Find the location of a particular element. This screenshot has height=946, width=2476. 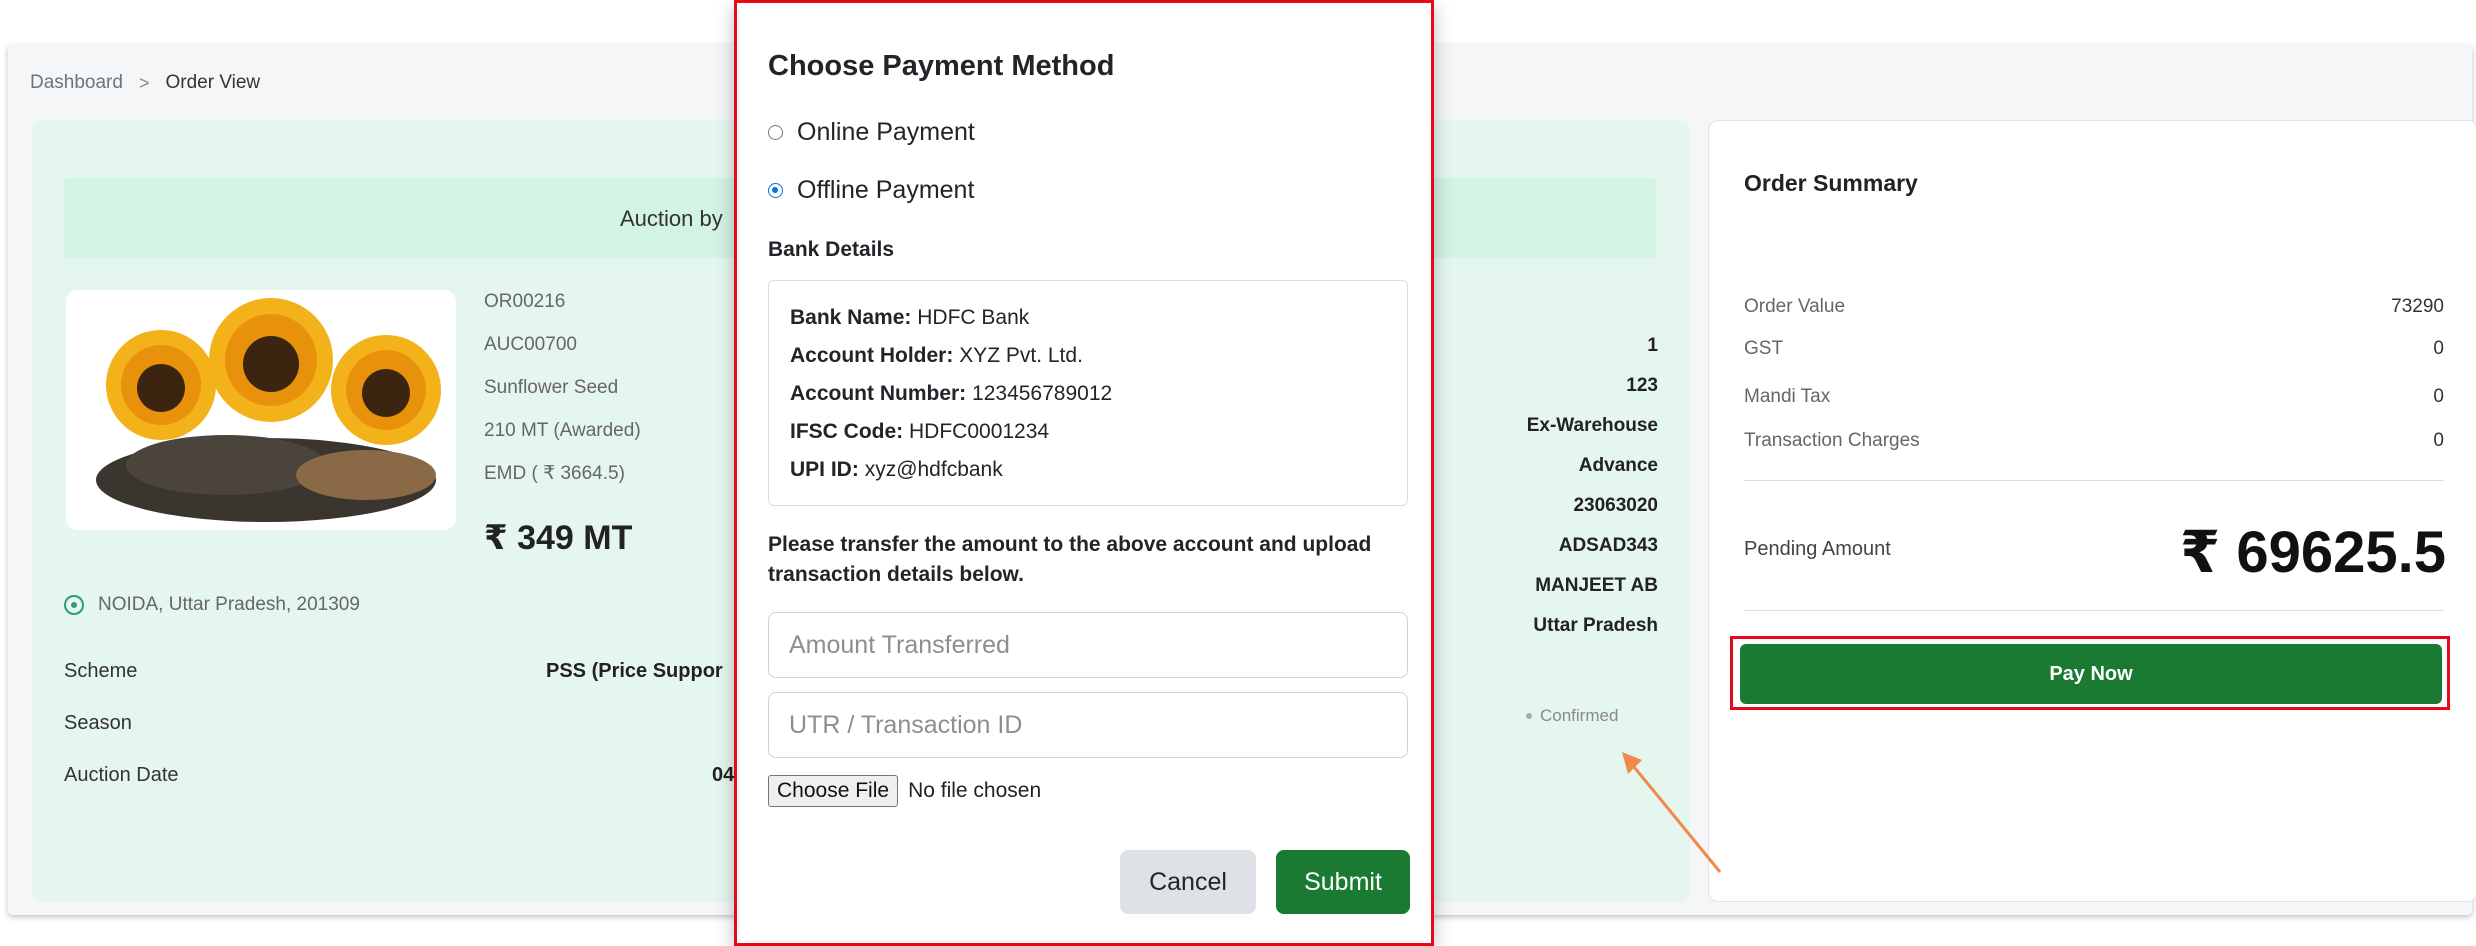

annotation-arrow-icon is located at coordinates (1672, 812).